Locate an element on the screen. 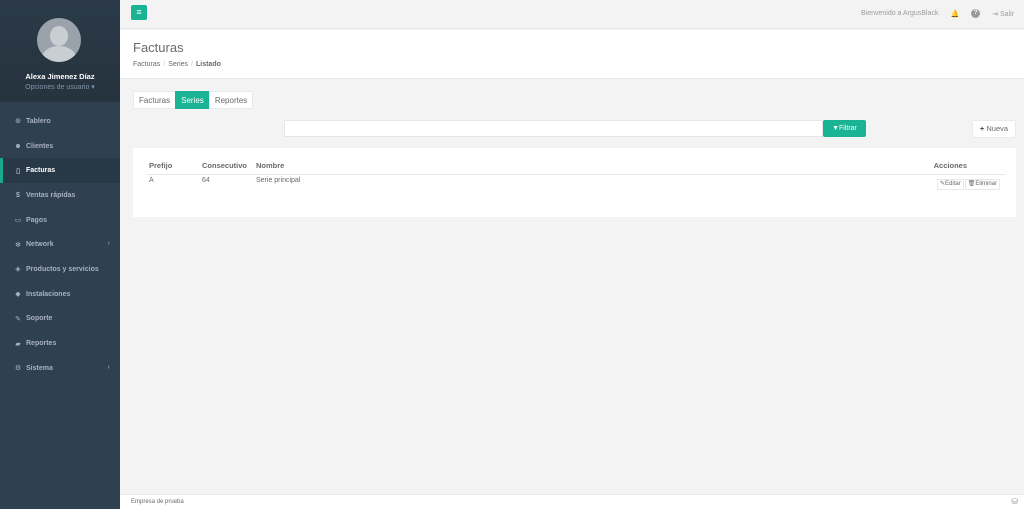 The width and height of the screenshot is (1024, 509). table-row: A 64 Serie principal ✎Editar 🗑Eliminar is located at coordinates (576, 185).